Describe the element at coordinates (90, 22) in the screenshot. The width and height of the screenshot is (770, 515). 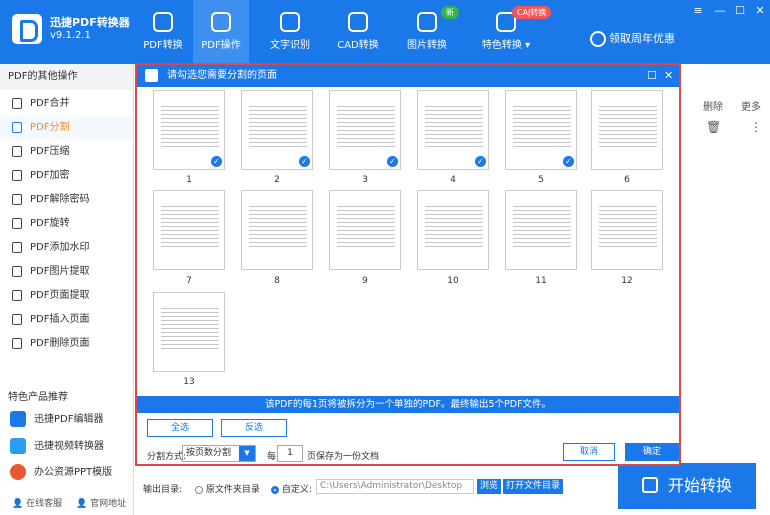
I see `app-name: 迅捷PDF转换器` at that location.